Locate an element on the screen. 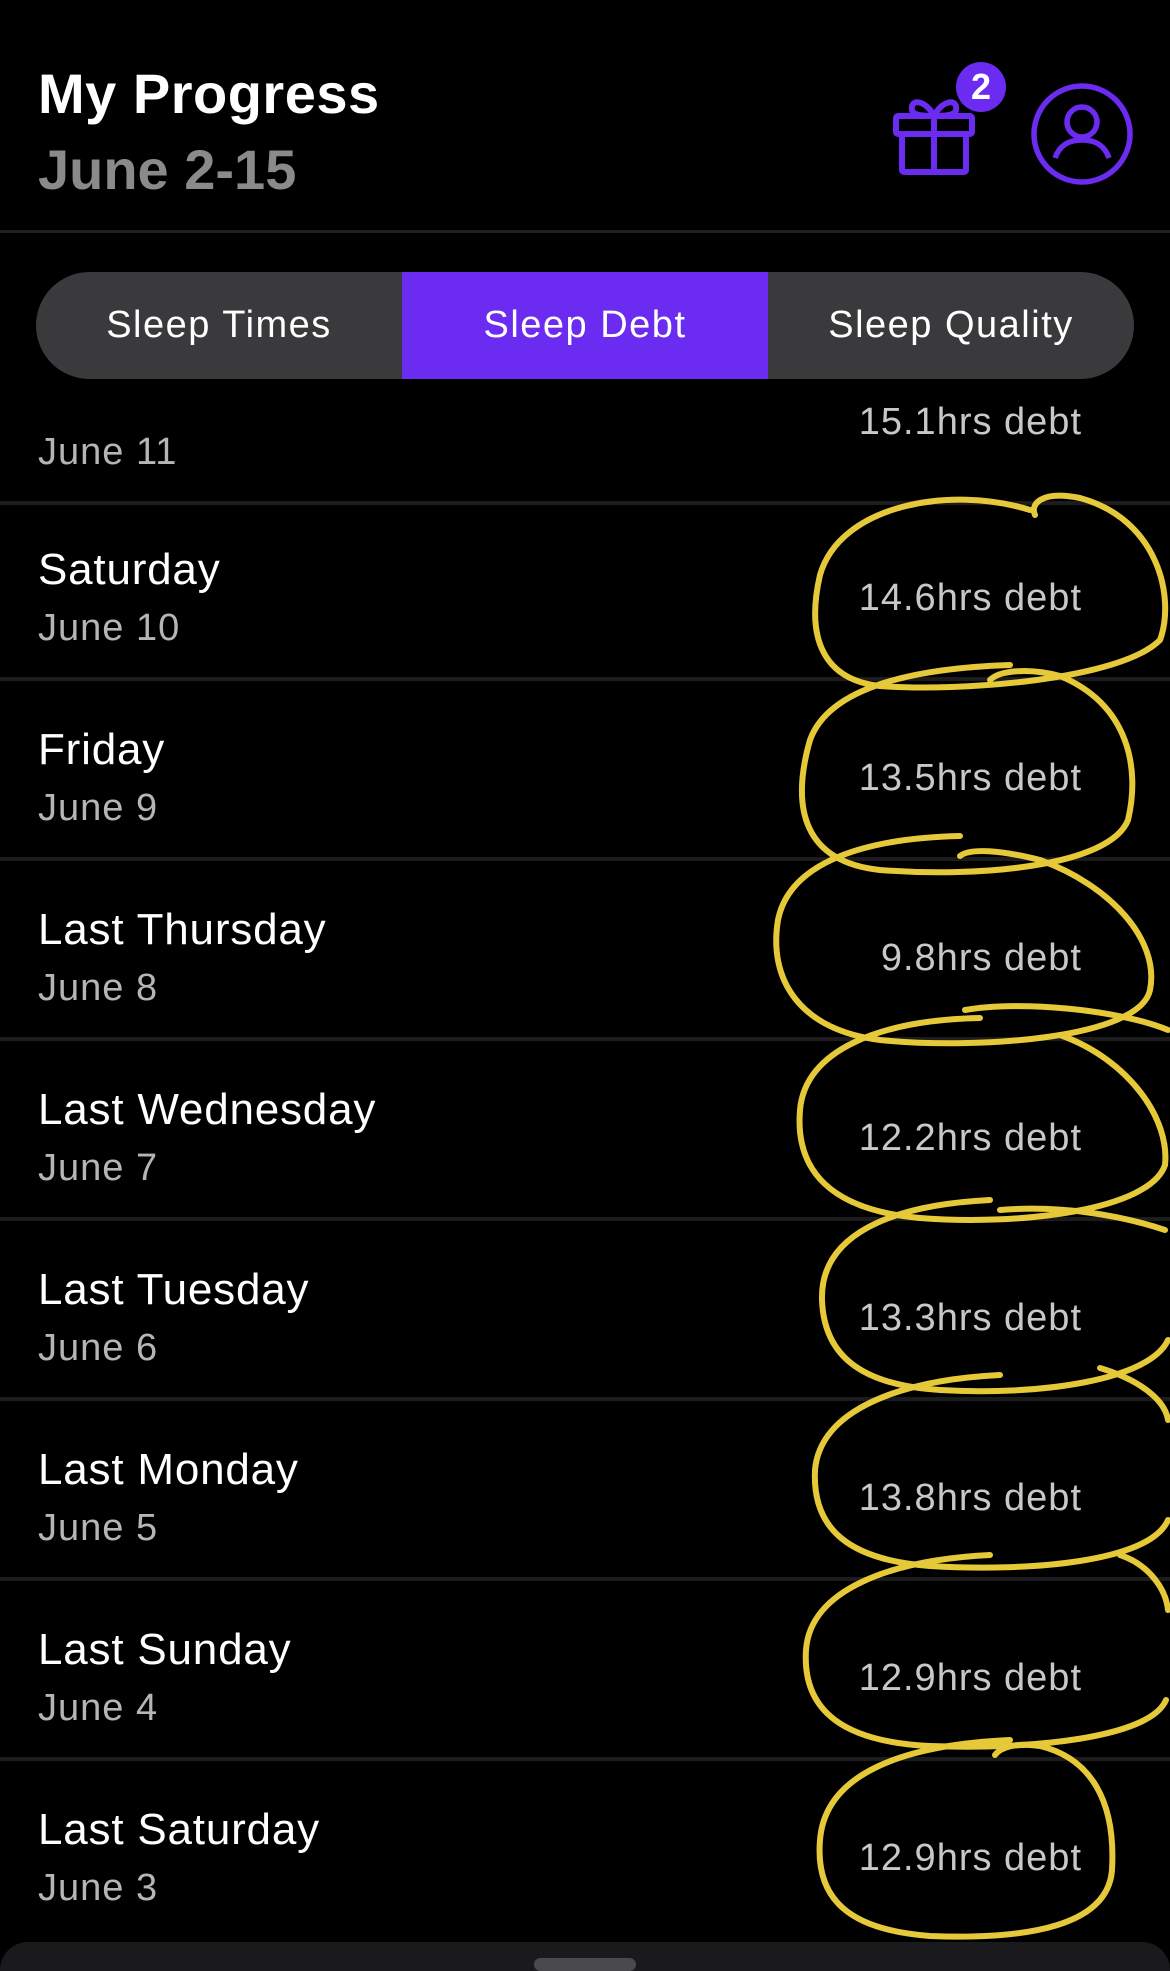 The width and height of the screenshot is (1170, 1971). row-day: Friday is located at coordinates (102, 749).